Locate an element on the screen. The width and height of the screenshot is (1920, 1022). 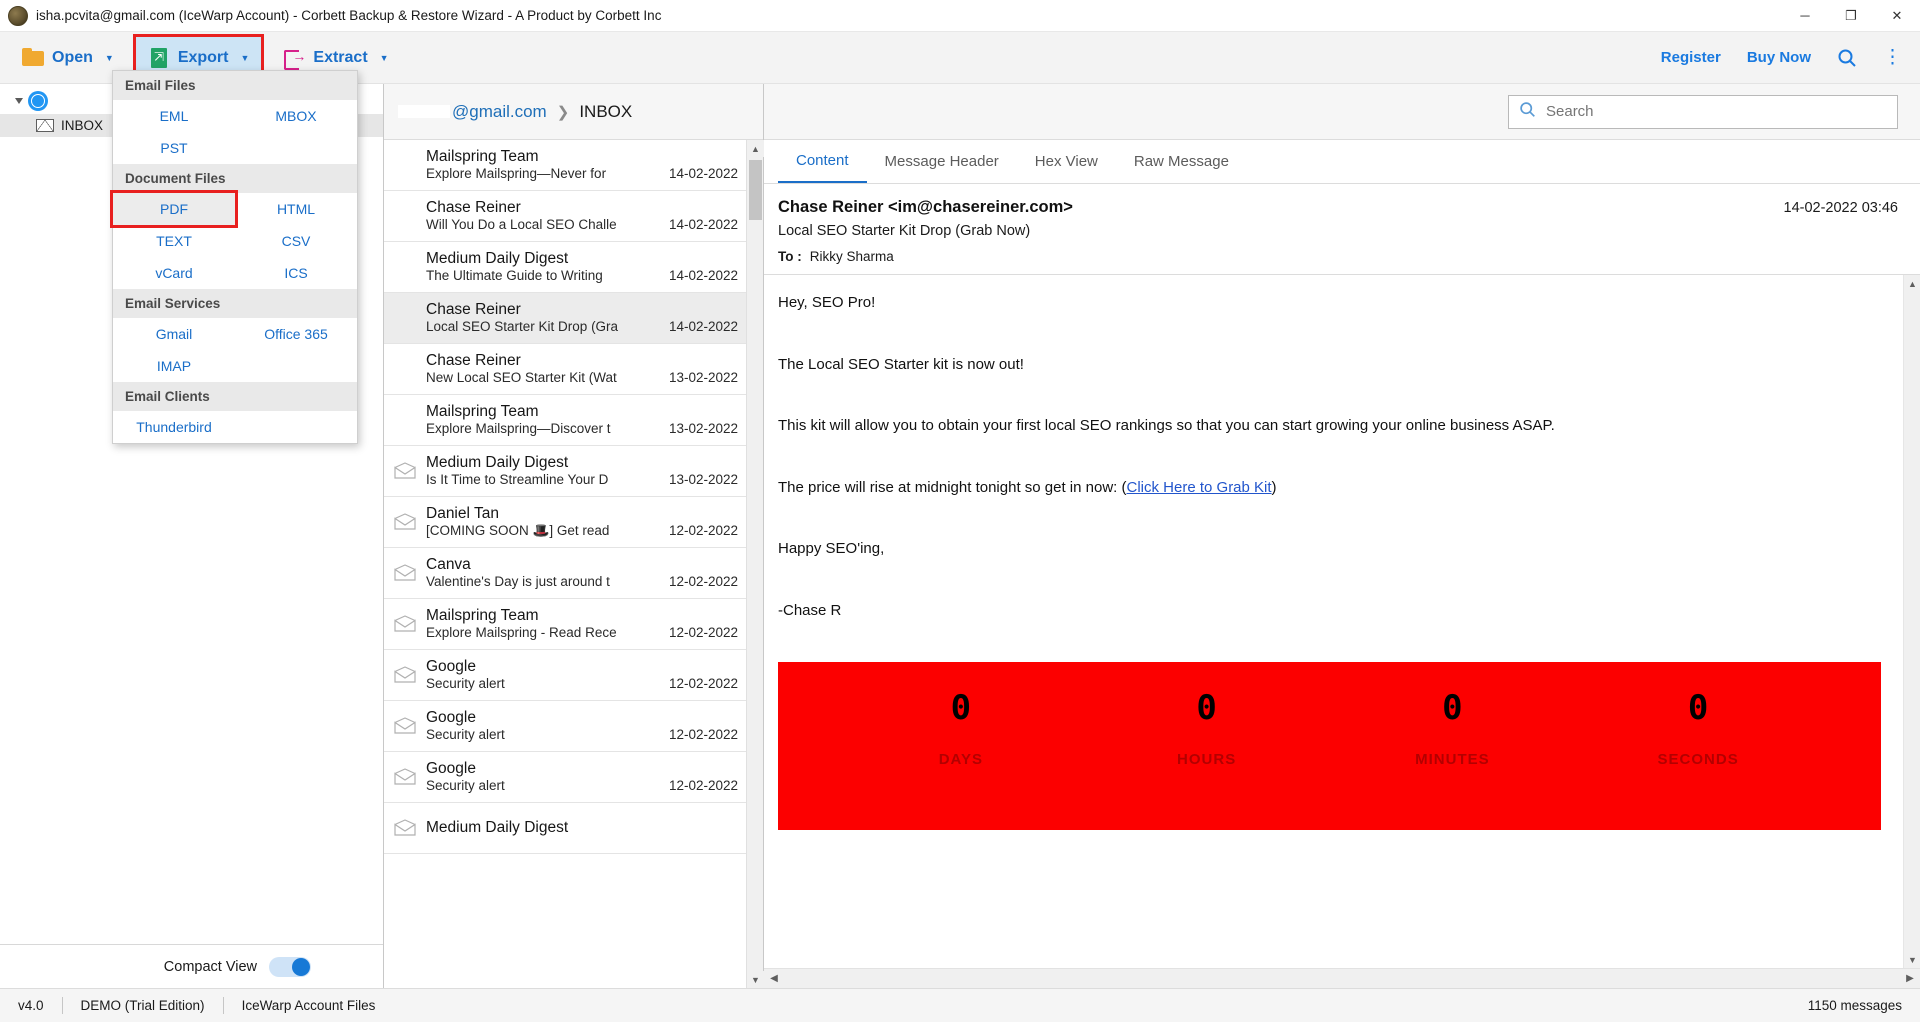
search-input is located at coordinates (1716, 111).